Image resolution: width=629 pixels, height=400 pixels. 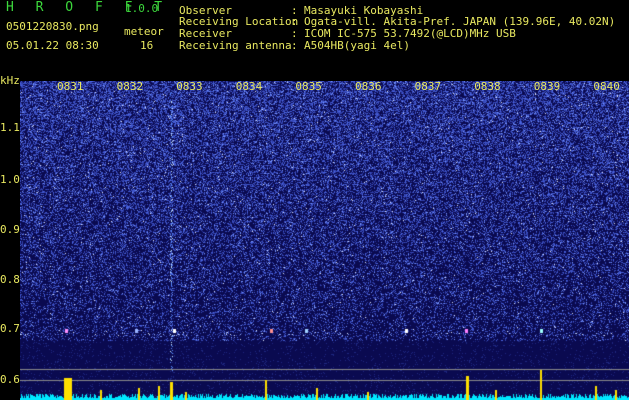 What do you see at coordinates (10, 229) in the screenshot?
I see `y-tick-label: 0.9` at bounding box center [10, 229].